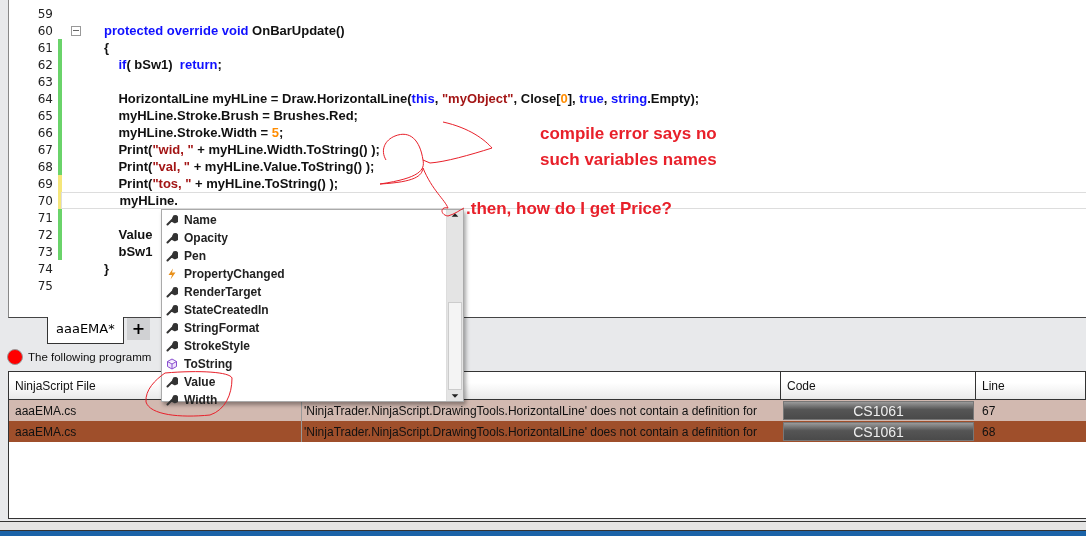 Image resolution: width=1086 pixels, height=536 pixels. I want to click on completion-item: StrokeStyle, so click(304, 346).